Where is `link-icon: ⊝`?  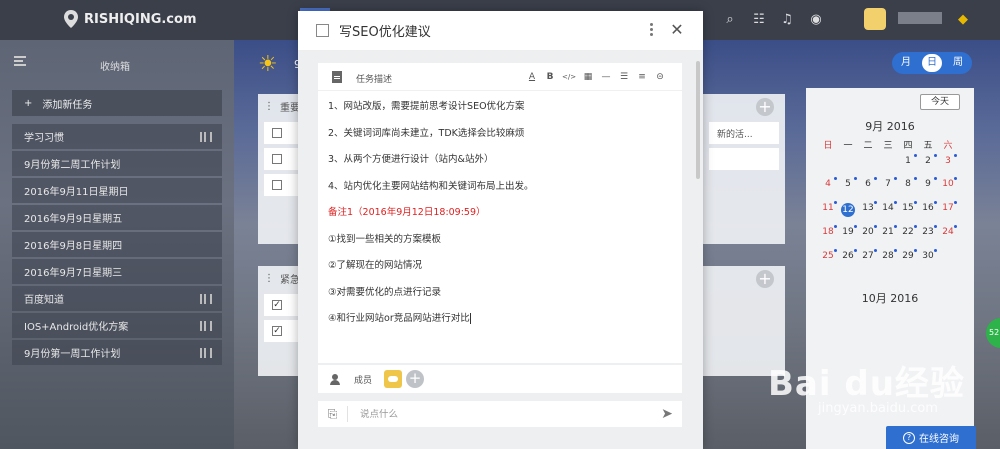
link-icon: ⊝ is located at coordinates (660, 77).